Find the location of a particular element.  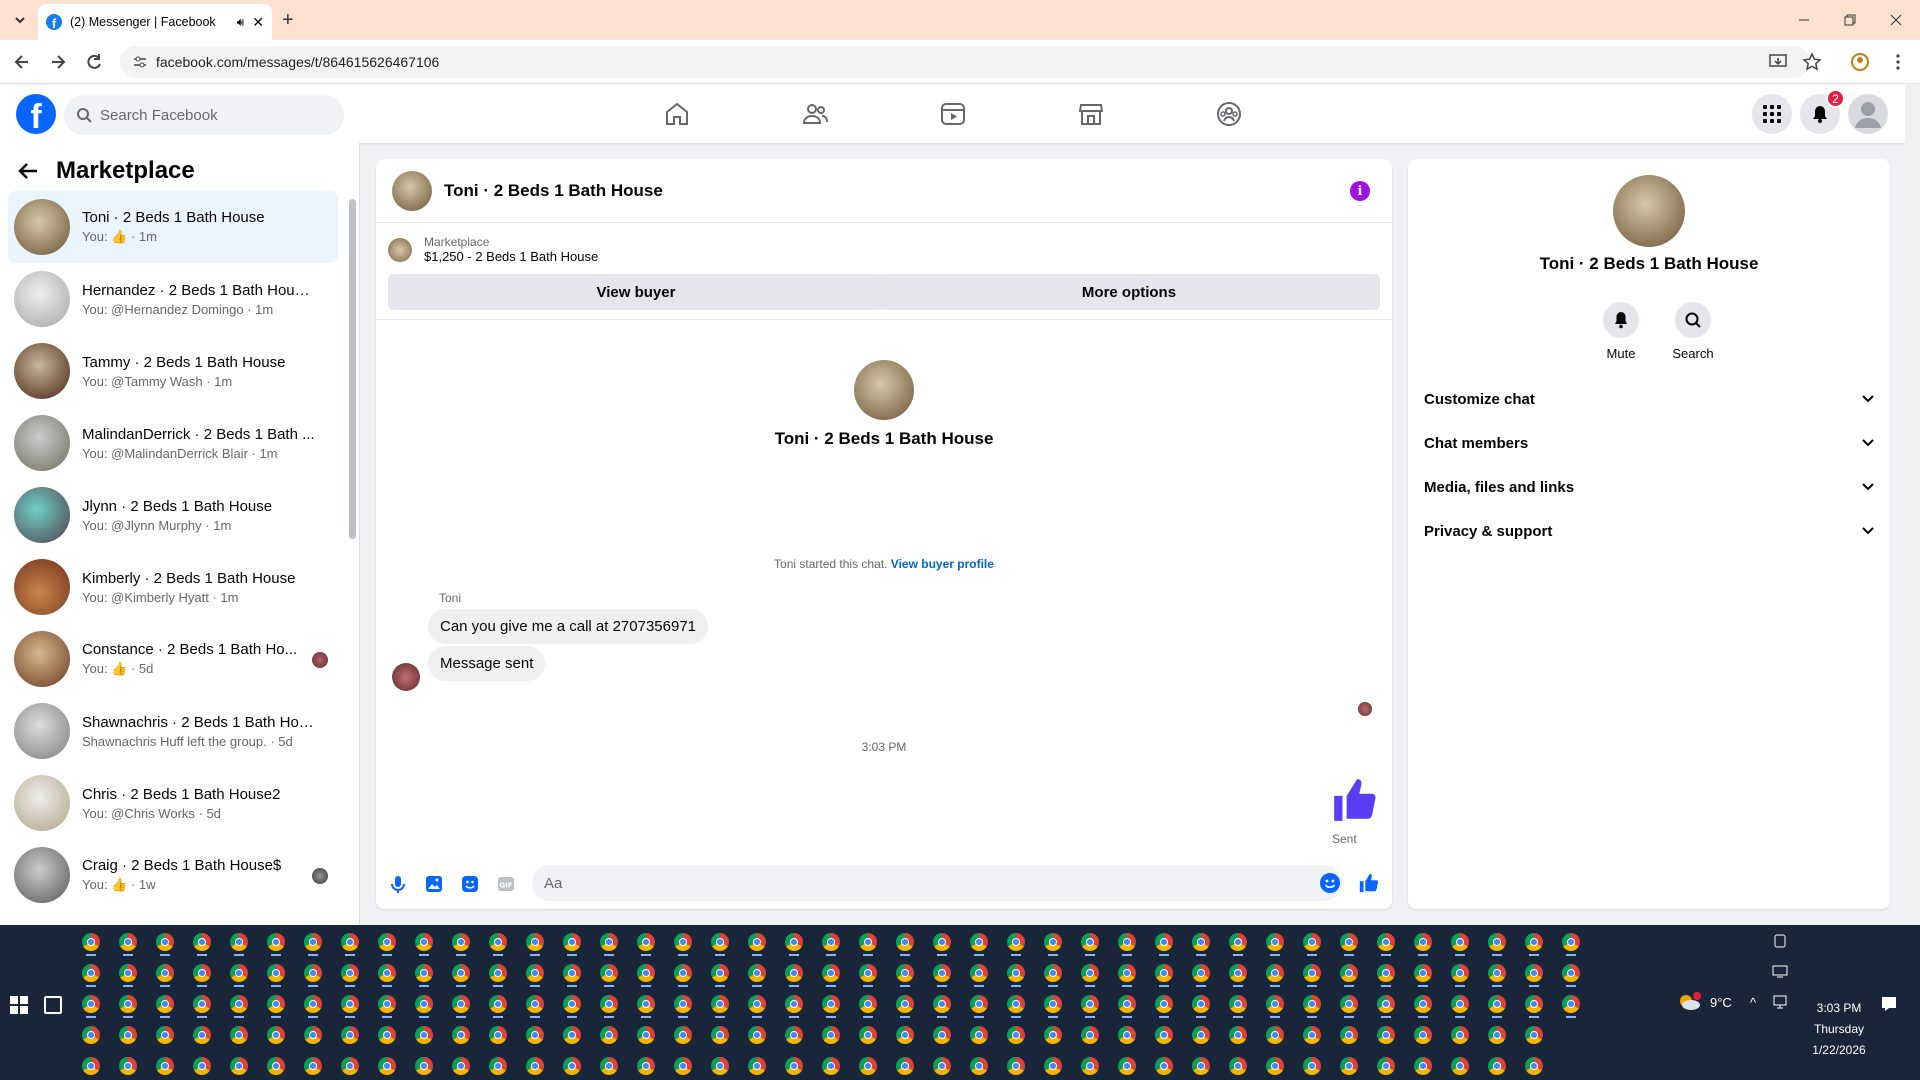

install-app-icon is located at coordinates (1778, 62).